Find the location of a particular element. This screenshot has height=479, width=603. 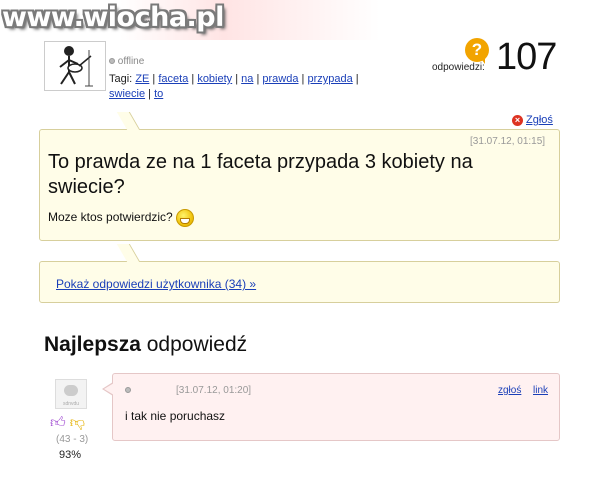

question-date: [31.07.12, 01:15] is located at coordinates (508, 141).